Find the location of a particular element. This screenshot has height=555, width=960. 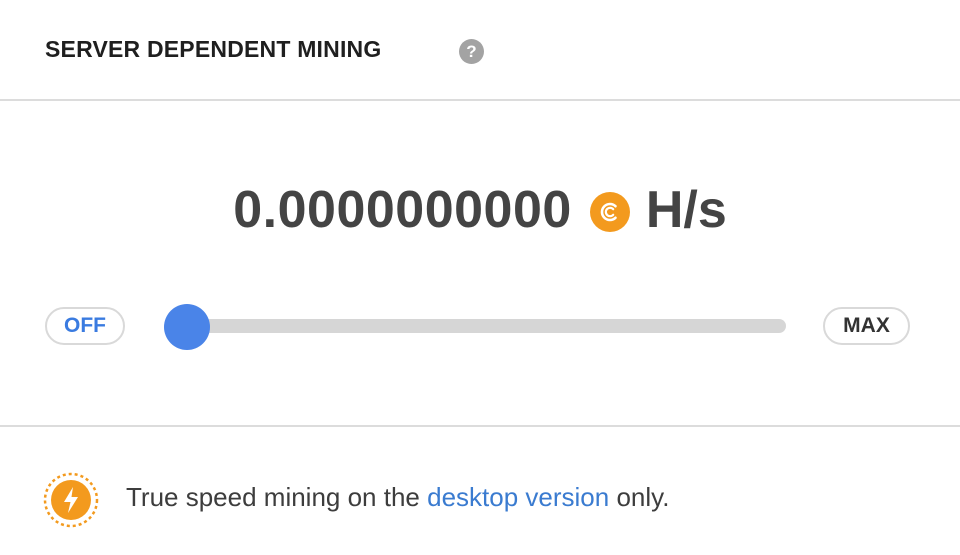

footer-text-before: True speed mining on the is located at coordinates (277, 497).